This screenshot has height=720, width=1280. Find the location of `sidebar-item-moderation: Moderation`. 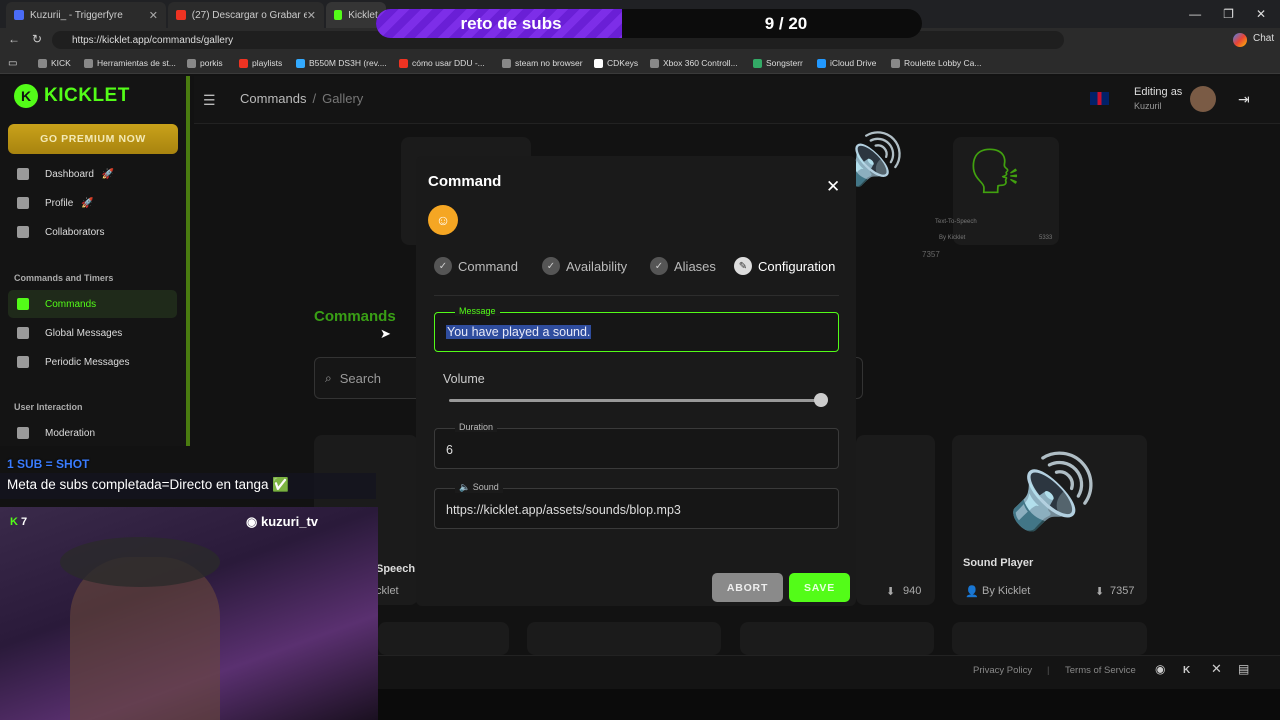

sidebar-item-moderation: Moderation is located at coordinates (92, 433).